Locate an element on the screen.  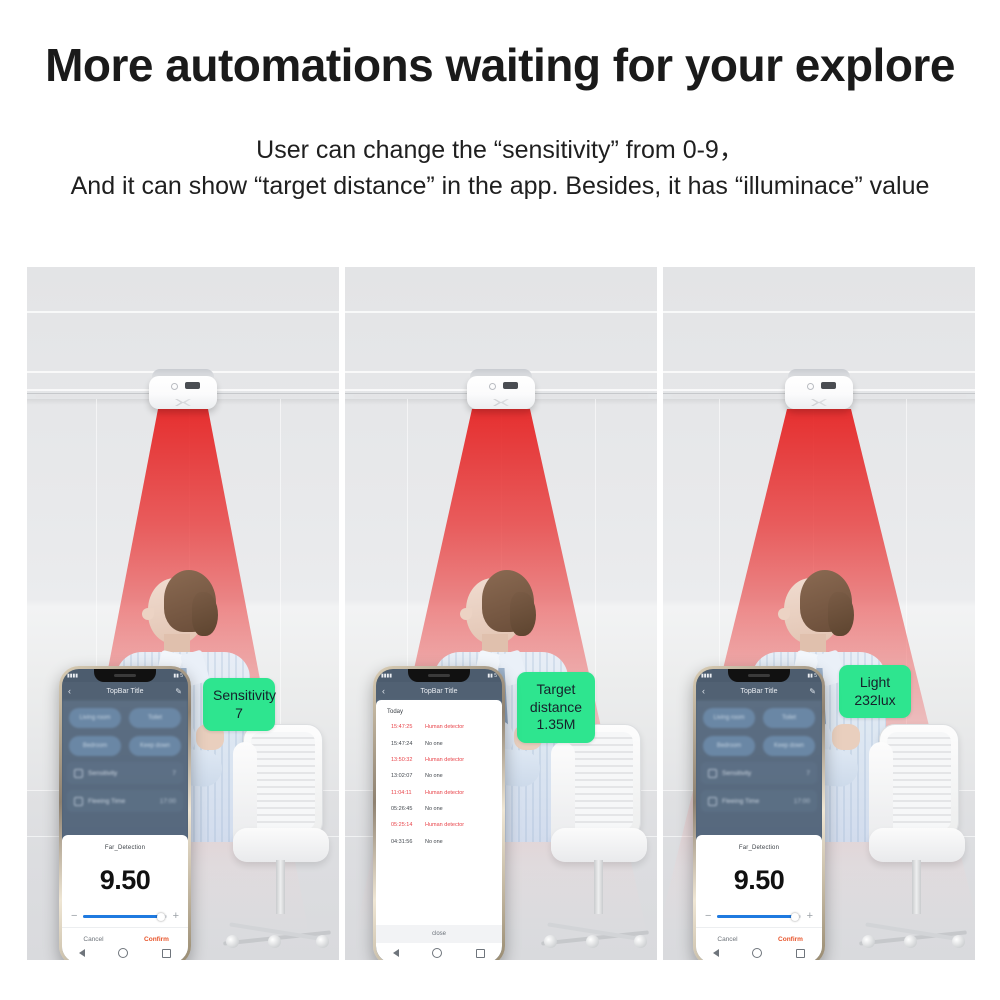
log-row: 05:26:45 No one is located at coordinates (439, 809).